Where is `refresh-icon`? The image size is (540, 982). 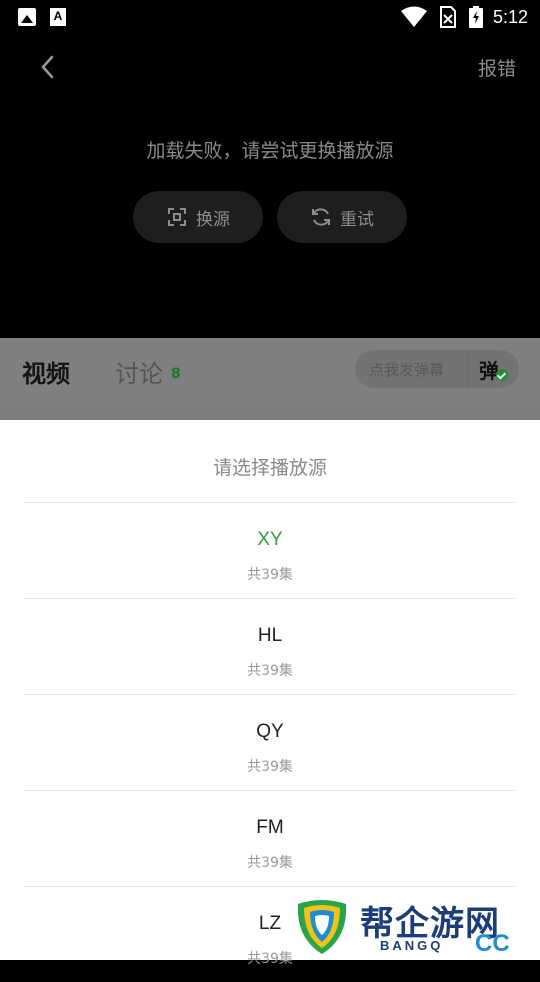
refresh-icon is located at coordinates (321, 217).